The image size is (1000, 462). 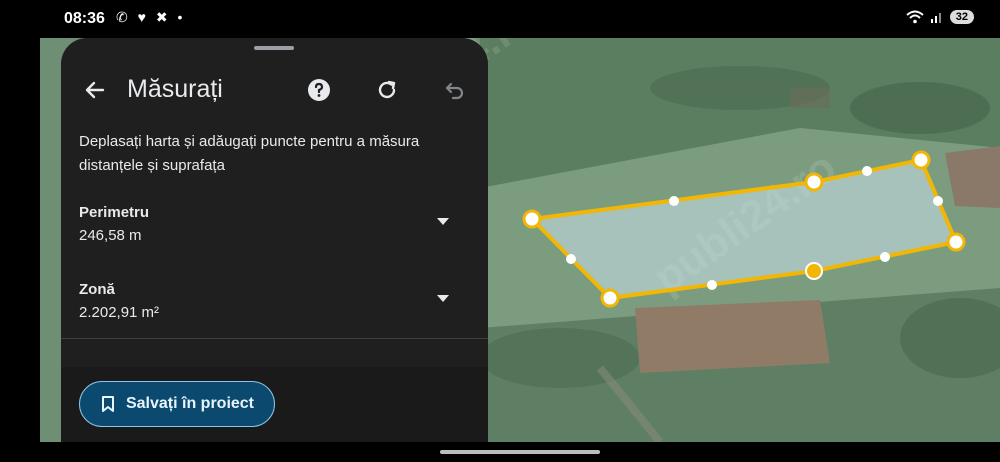 I want to click on refresh-icon, so click(x=387, y=89).